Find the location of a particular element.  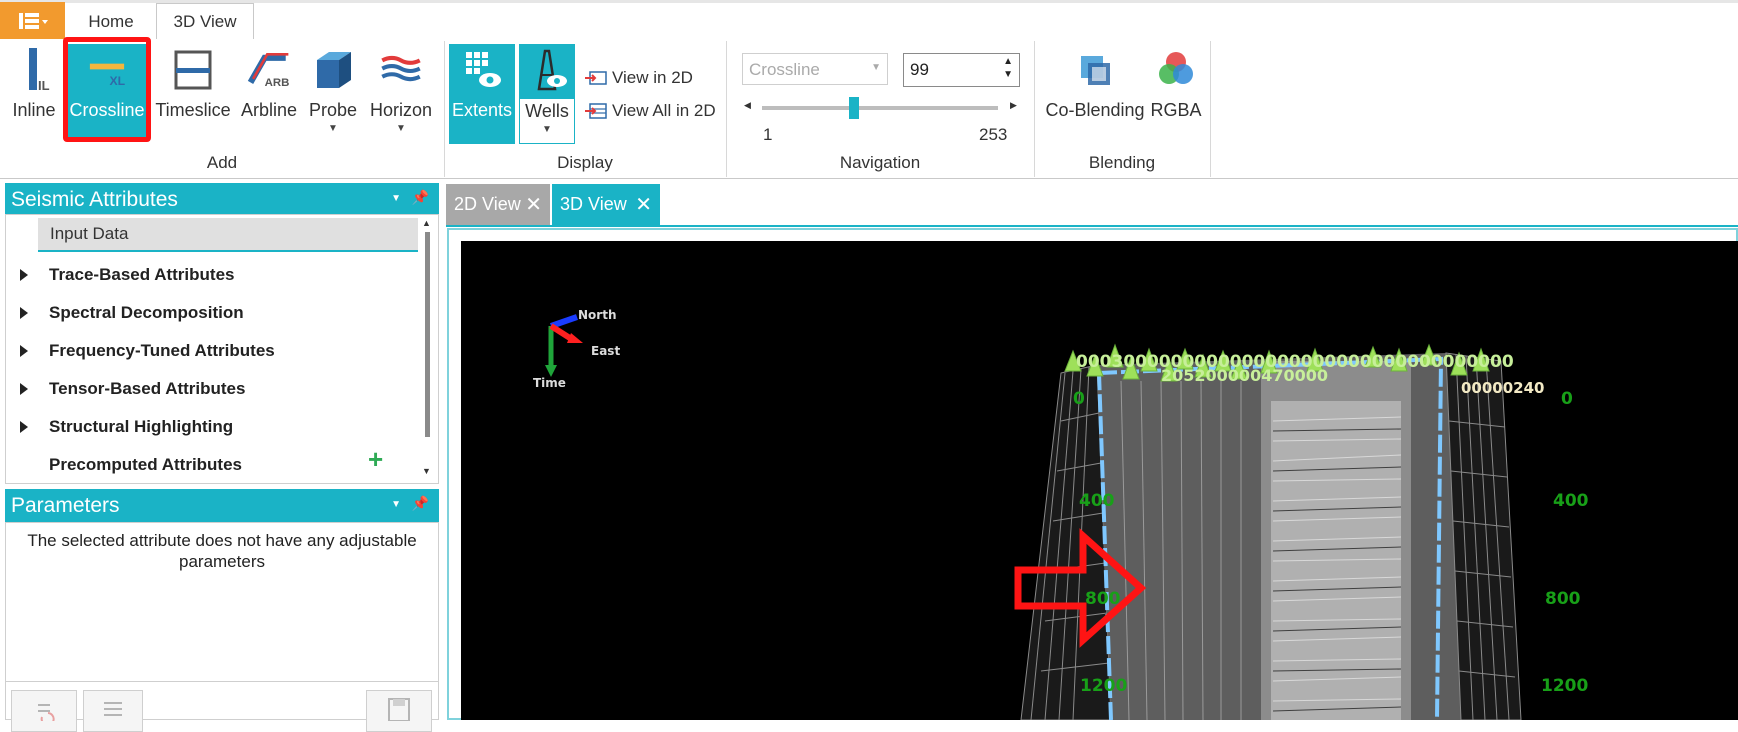

scrollbar-thumb is located at coordinates (427, 334).